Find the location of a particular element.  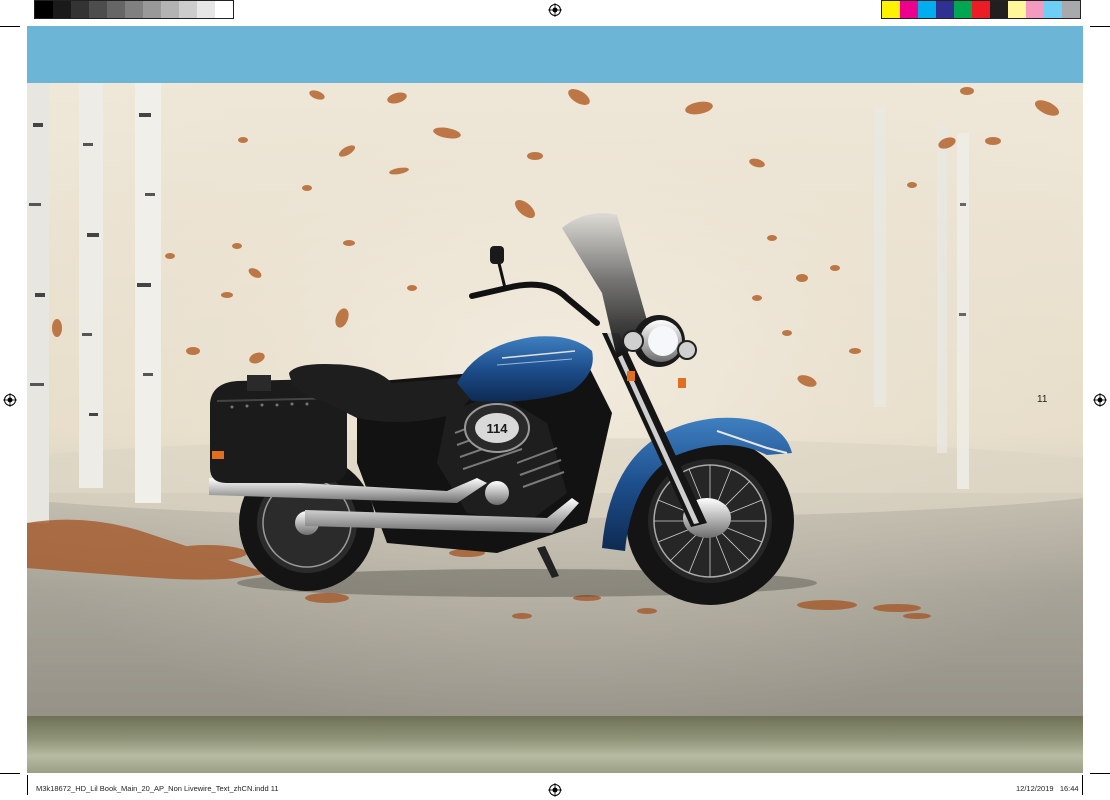

registration-mark-right is located at coordinates (1100, 400).